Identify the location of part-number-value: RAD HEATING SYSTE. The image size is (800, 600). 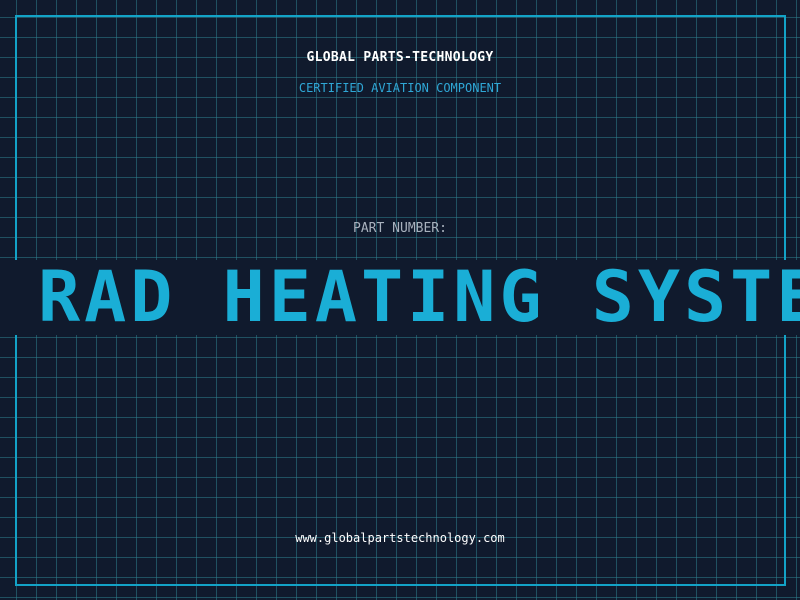
(419, 297).